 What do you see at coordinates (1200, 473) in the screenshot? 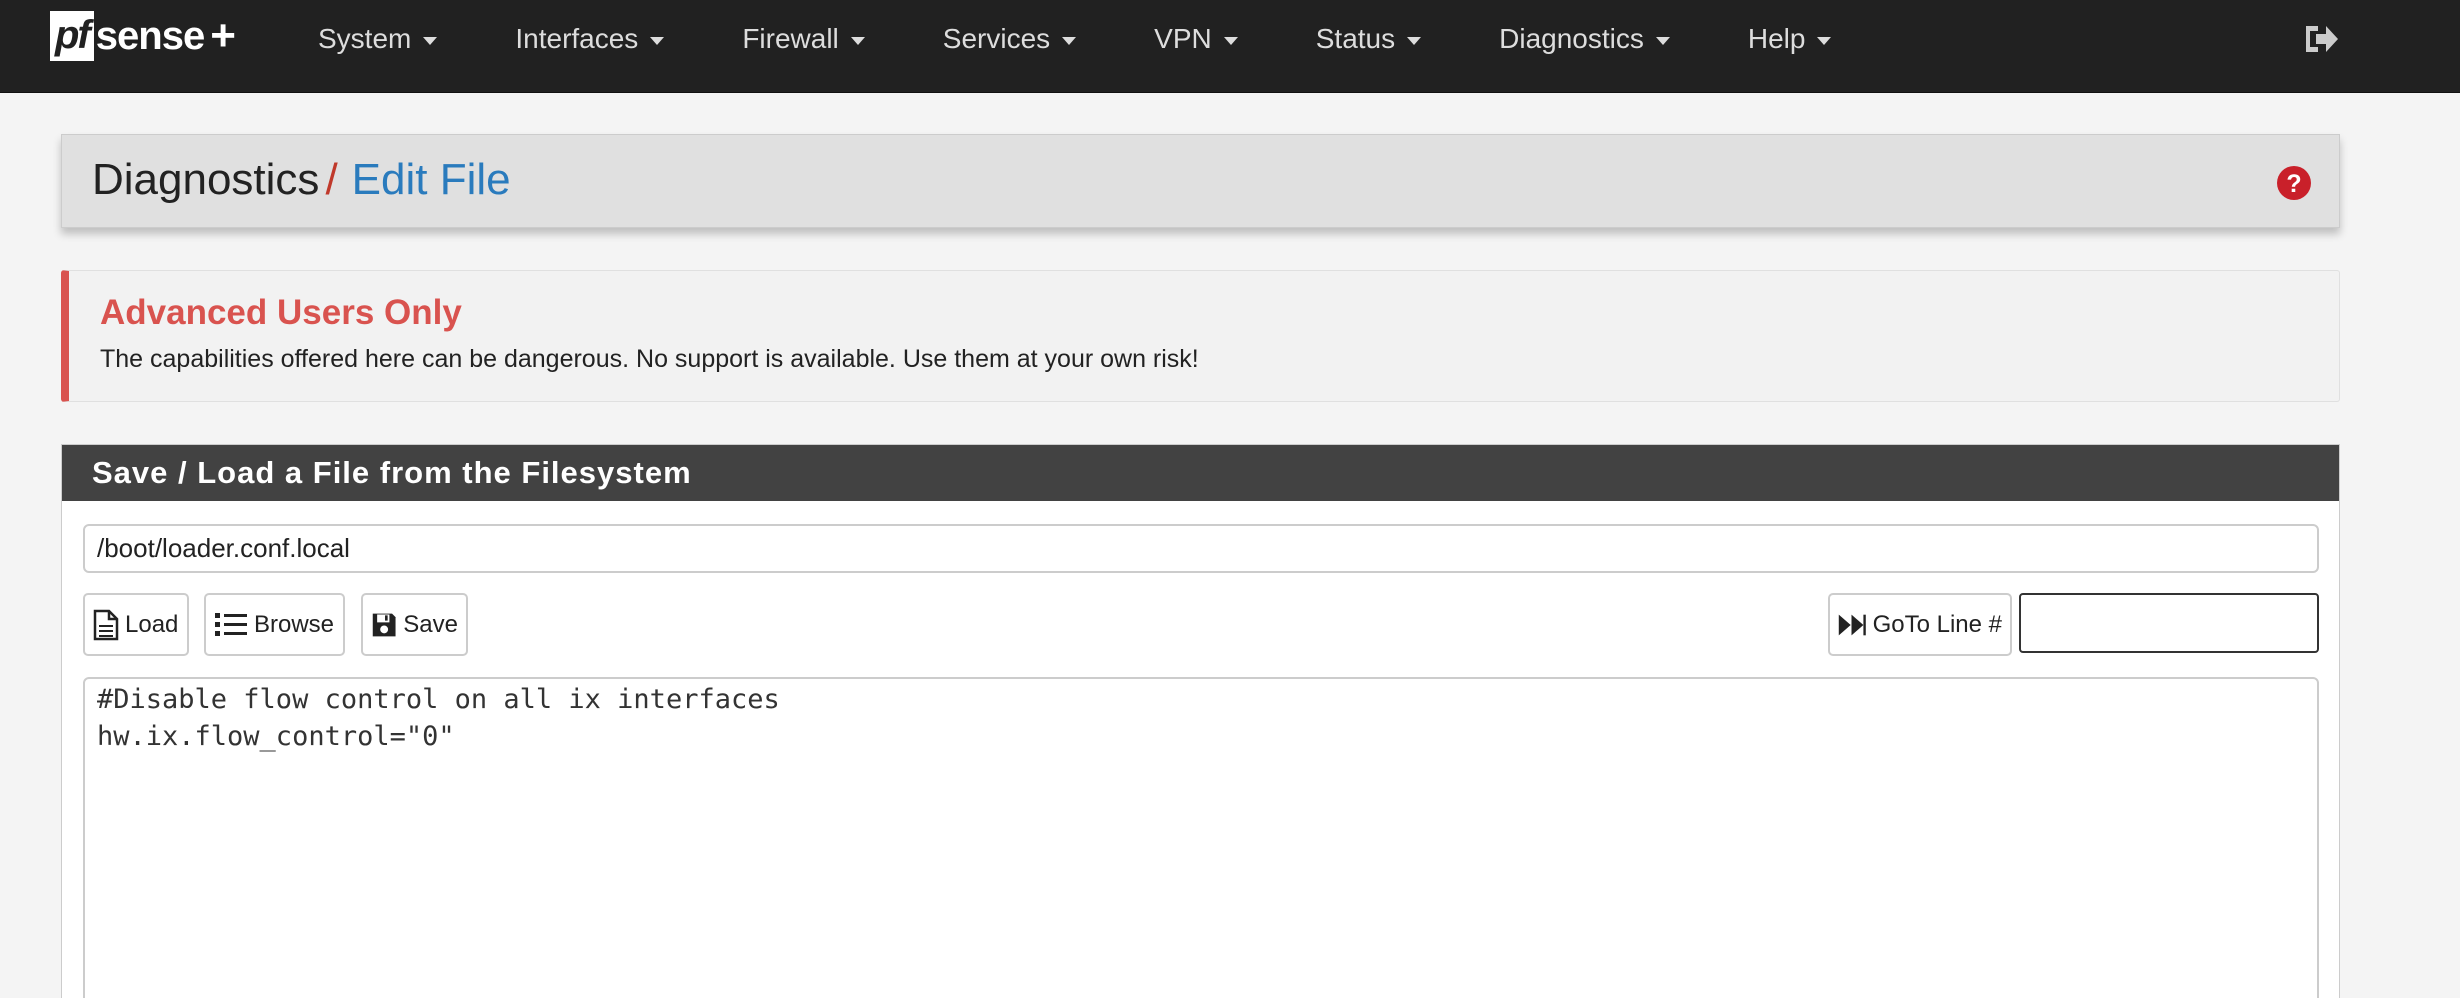
I see `panel-title: Save / Load a File from the Filesystem` at bounding box center [1200, 473].